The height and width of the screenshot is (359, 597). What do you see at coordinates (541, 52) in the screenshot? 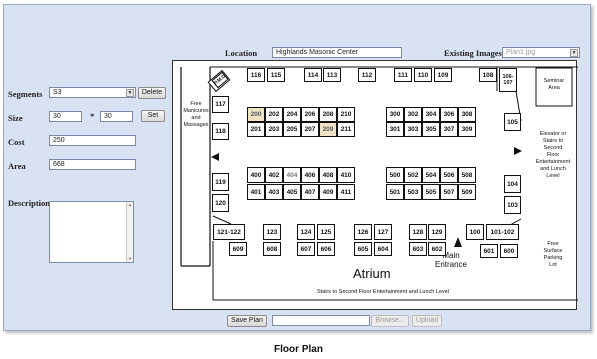
I see `existing-images-select: Plan1.jpg ▼` at bounding box center [541, 52].